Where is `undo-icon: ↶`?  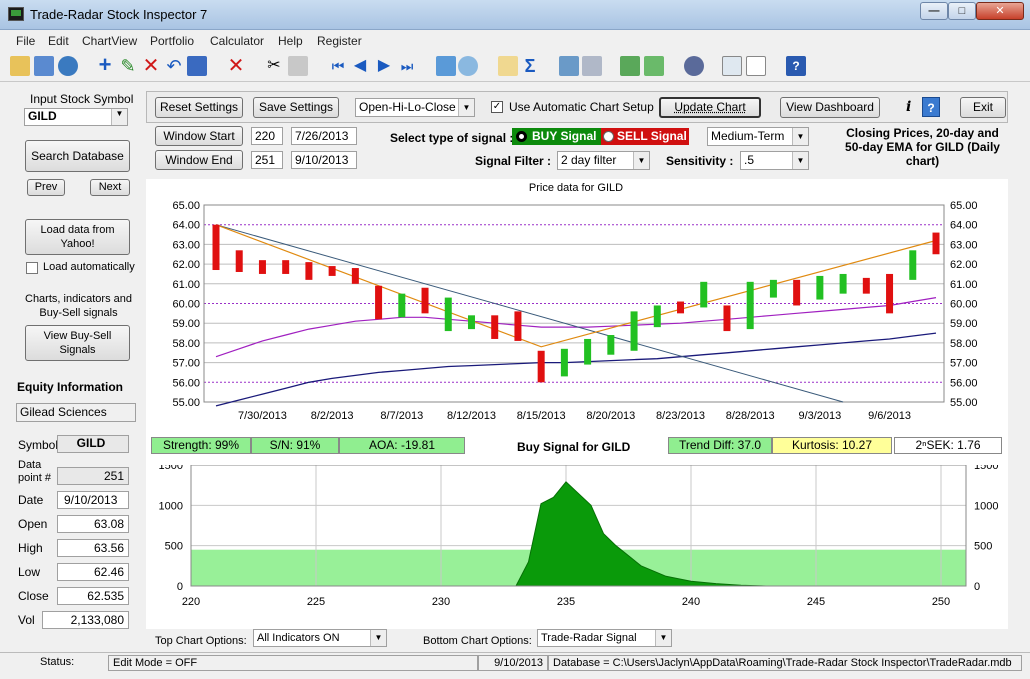 undo-icon: ↶ is located at coordinates (174, 66).